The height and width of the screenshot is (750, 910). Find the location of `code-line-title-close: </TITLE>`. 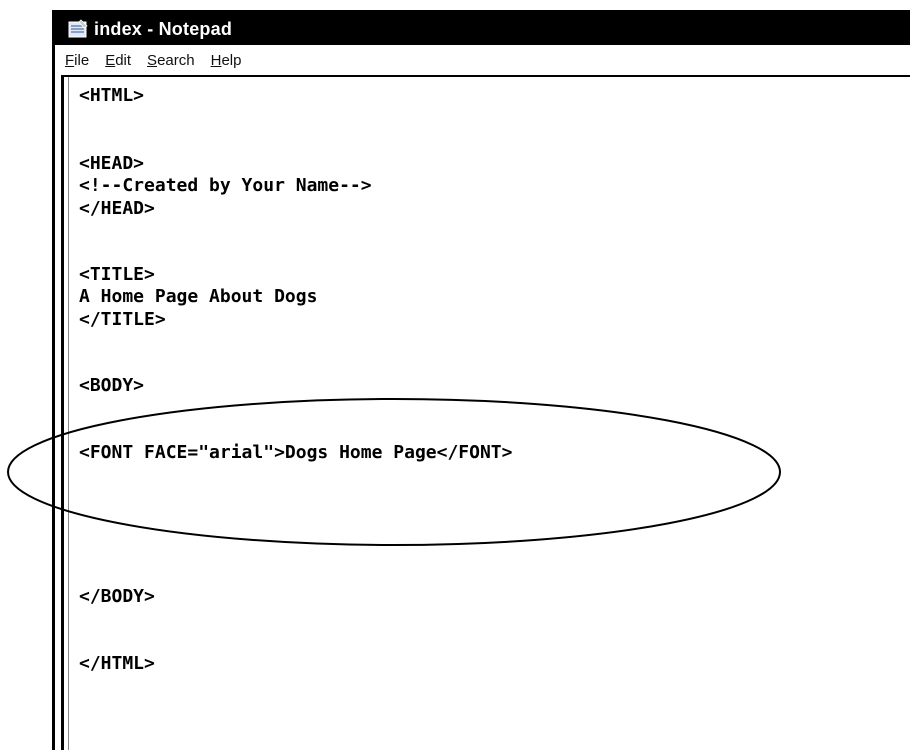

code-line-title-close: </TITLE> is located at coordinates (122, 319).